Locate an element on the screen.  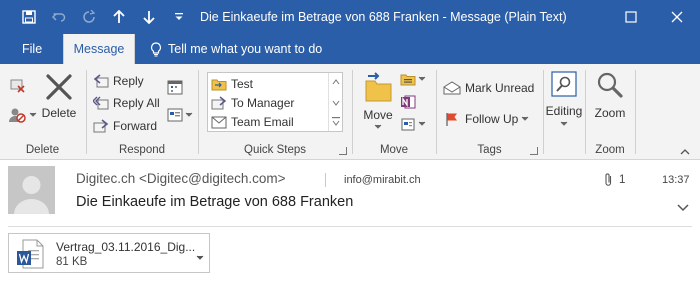
tell-me-search: Tell me what you want to do is located at coordinates (236, 49).